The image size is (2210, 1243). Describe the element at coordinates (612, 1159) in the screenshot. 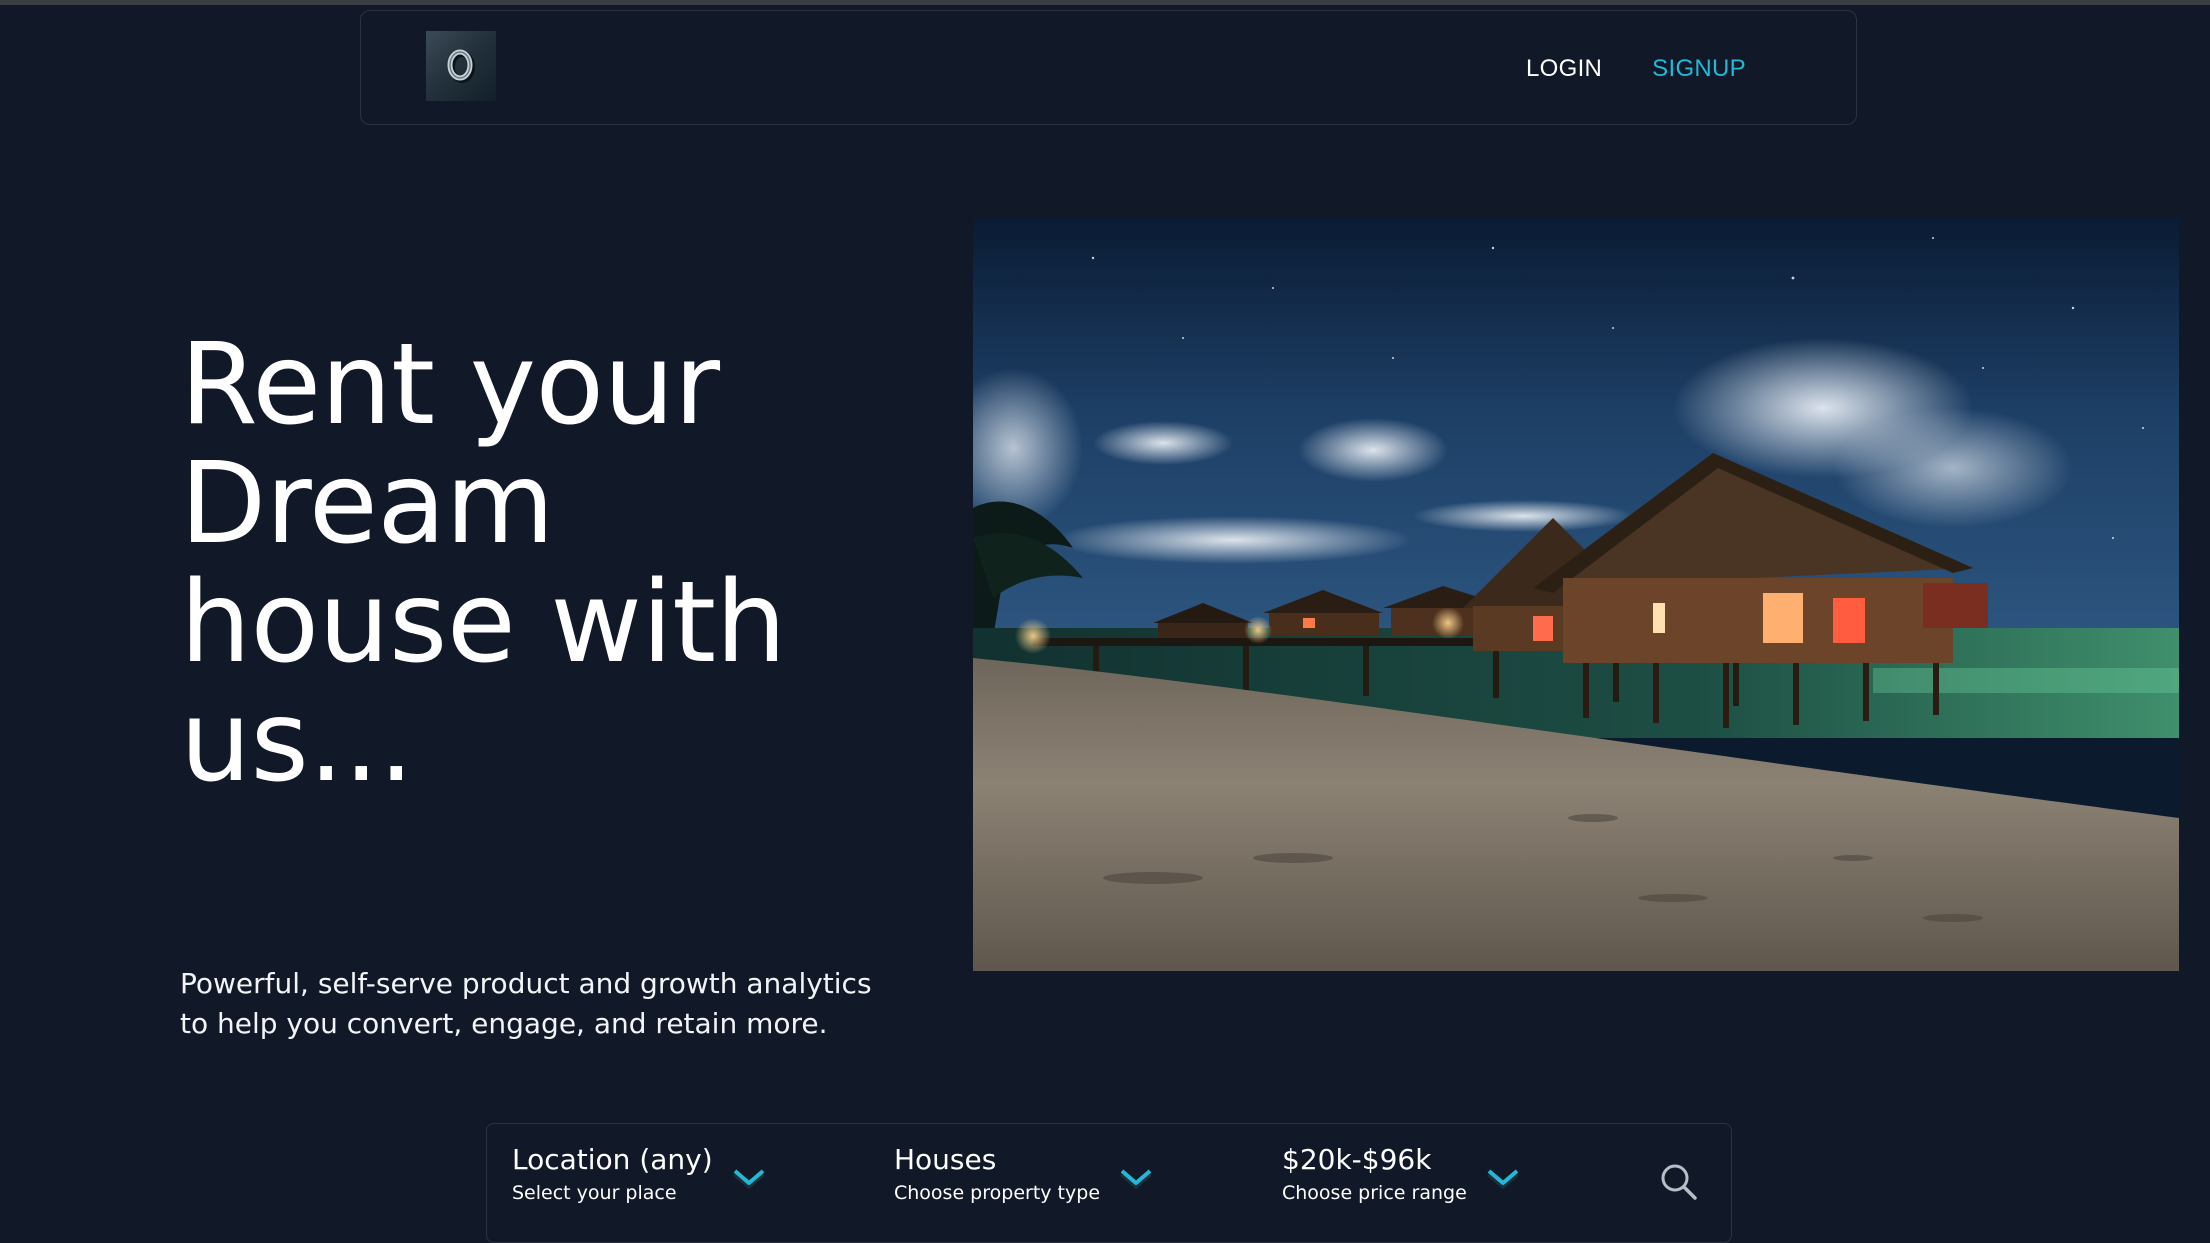

I see `location-value: Location (any)` at that location.